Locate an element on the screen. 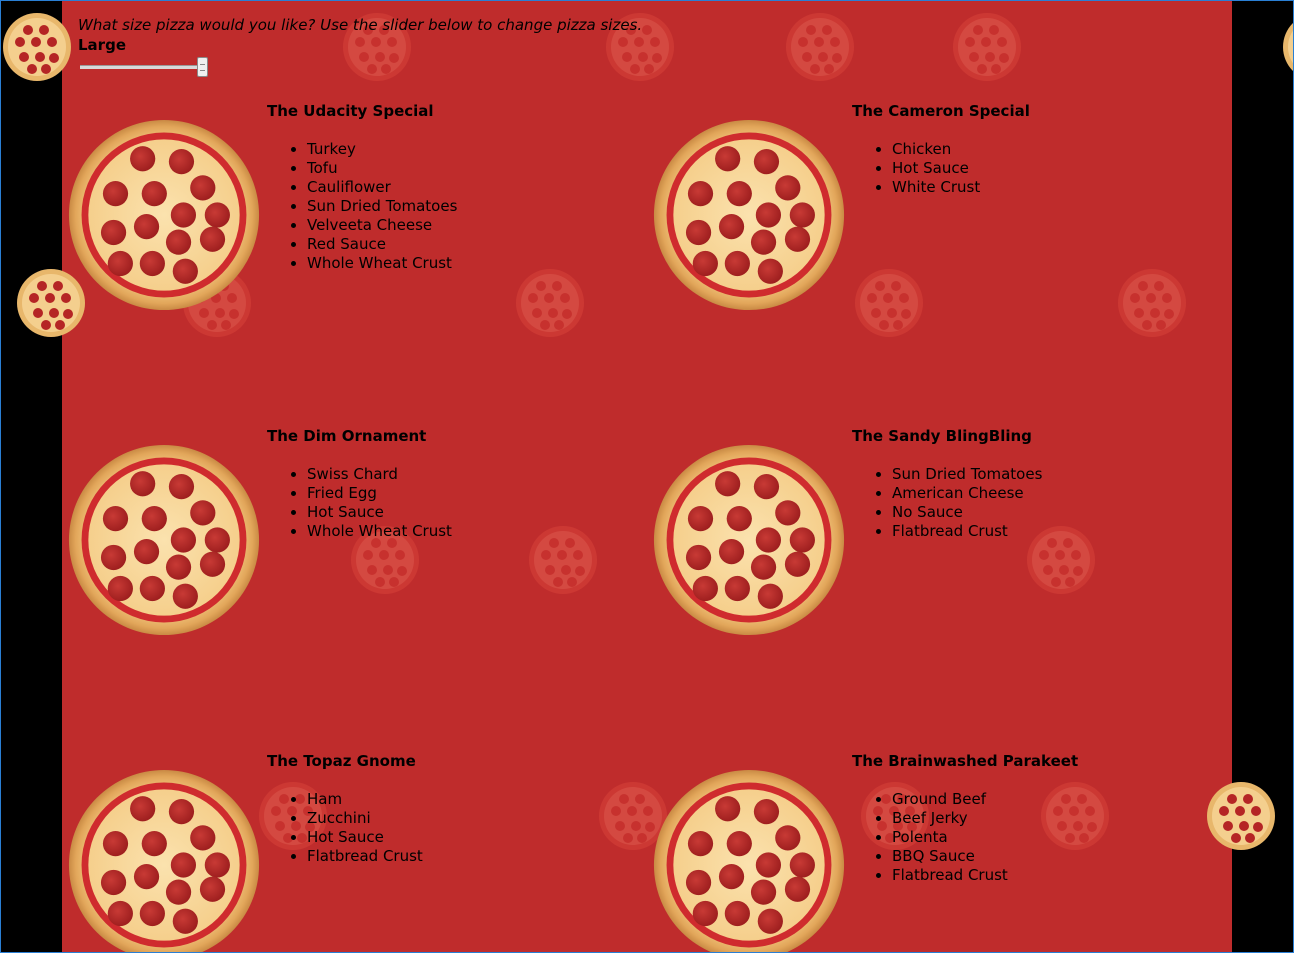 The height and width of the screenshot is (953, 1294). ingredient-item: Tofu is located at coordinates (382, 168).